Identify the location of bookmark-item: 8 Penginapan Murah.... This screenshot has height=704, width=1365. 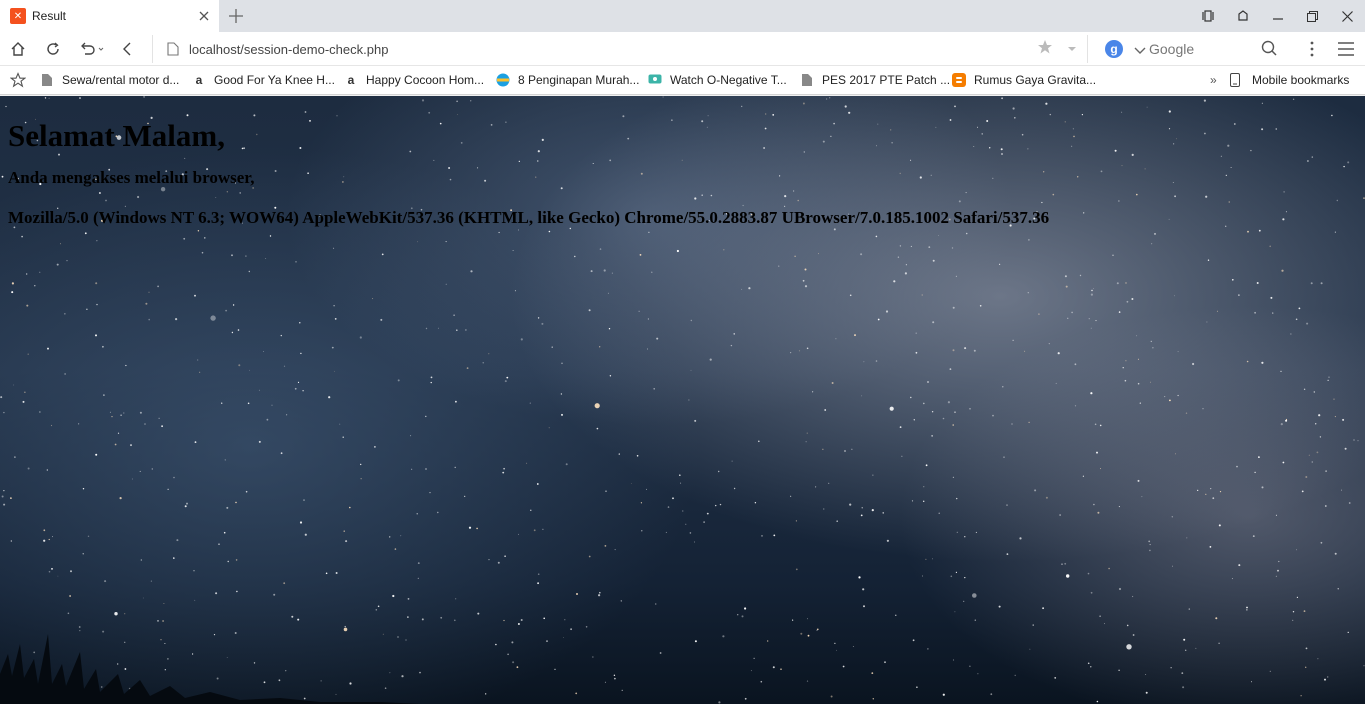
(572, 80).